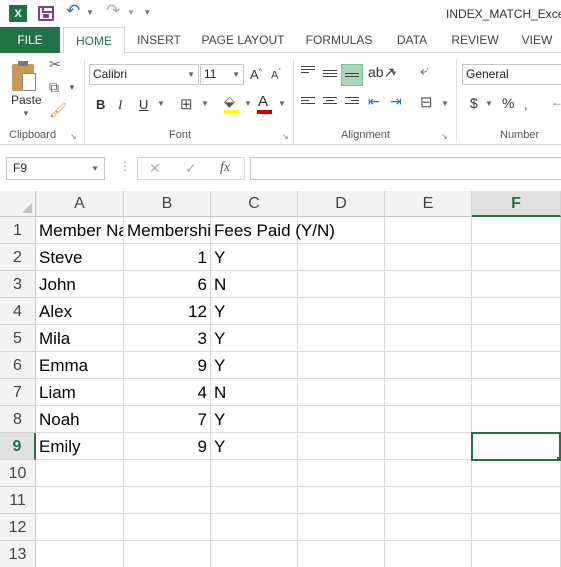 The width and height of the screenshot is (561, 567). What do you see at coordinates (341, 527) in the screenshot?
I see `cell-d12` at bounding box center [341, 527].